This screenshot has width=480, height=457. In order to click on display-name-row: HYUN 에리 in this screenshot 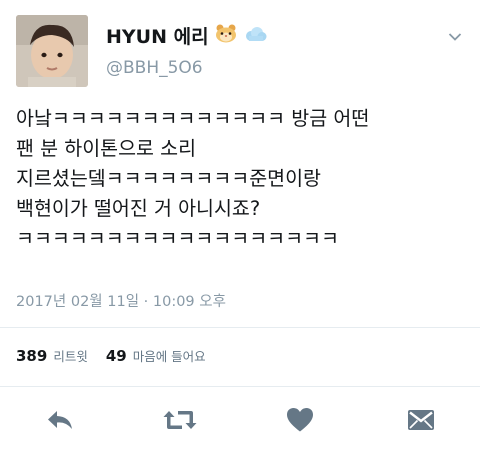, I will do `click(186, 35)`.